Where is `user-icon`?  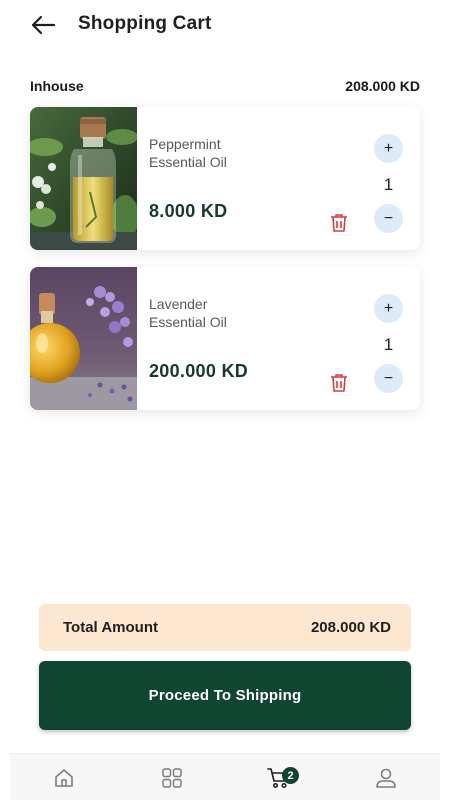
user-icon is located at coordinates (386, 778).